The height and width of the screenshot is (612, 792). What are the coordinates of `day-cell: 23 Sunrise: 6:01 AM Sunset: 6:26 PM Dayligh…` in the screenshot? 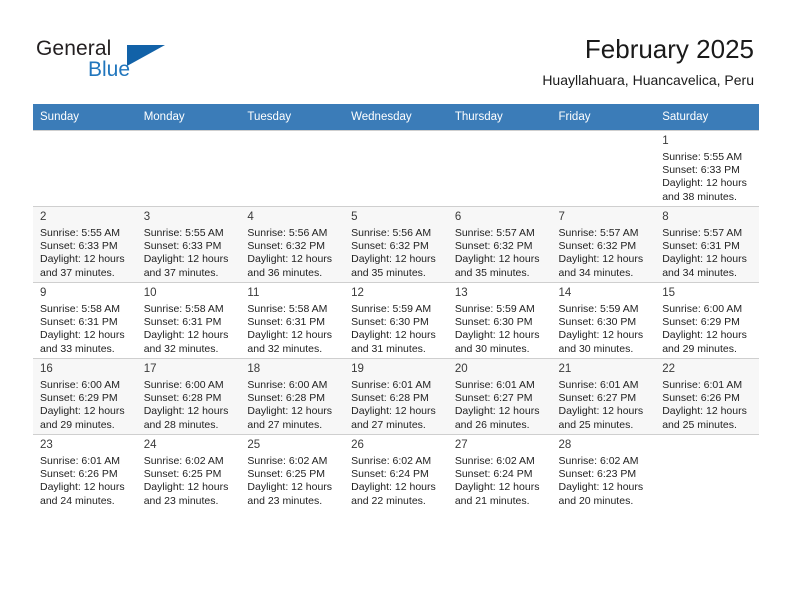 It's located at (85, 472).